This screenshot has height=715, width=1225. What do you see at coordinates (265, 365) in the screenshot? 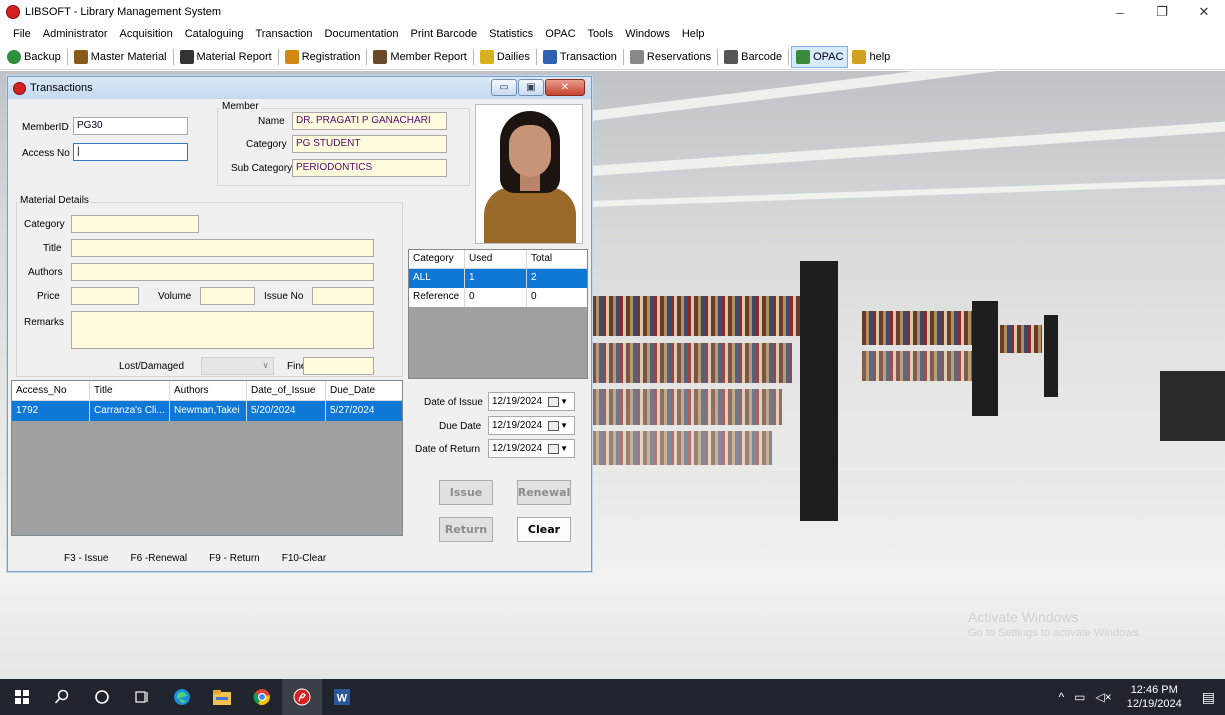
I see `chevron-down-icon: ∨` at bounding box center [265, 365].